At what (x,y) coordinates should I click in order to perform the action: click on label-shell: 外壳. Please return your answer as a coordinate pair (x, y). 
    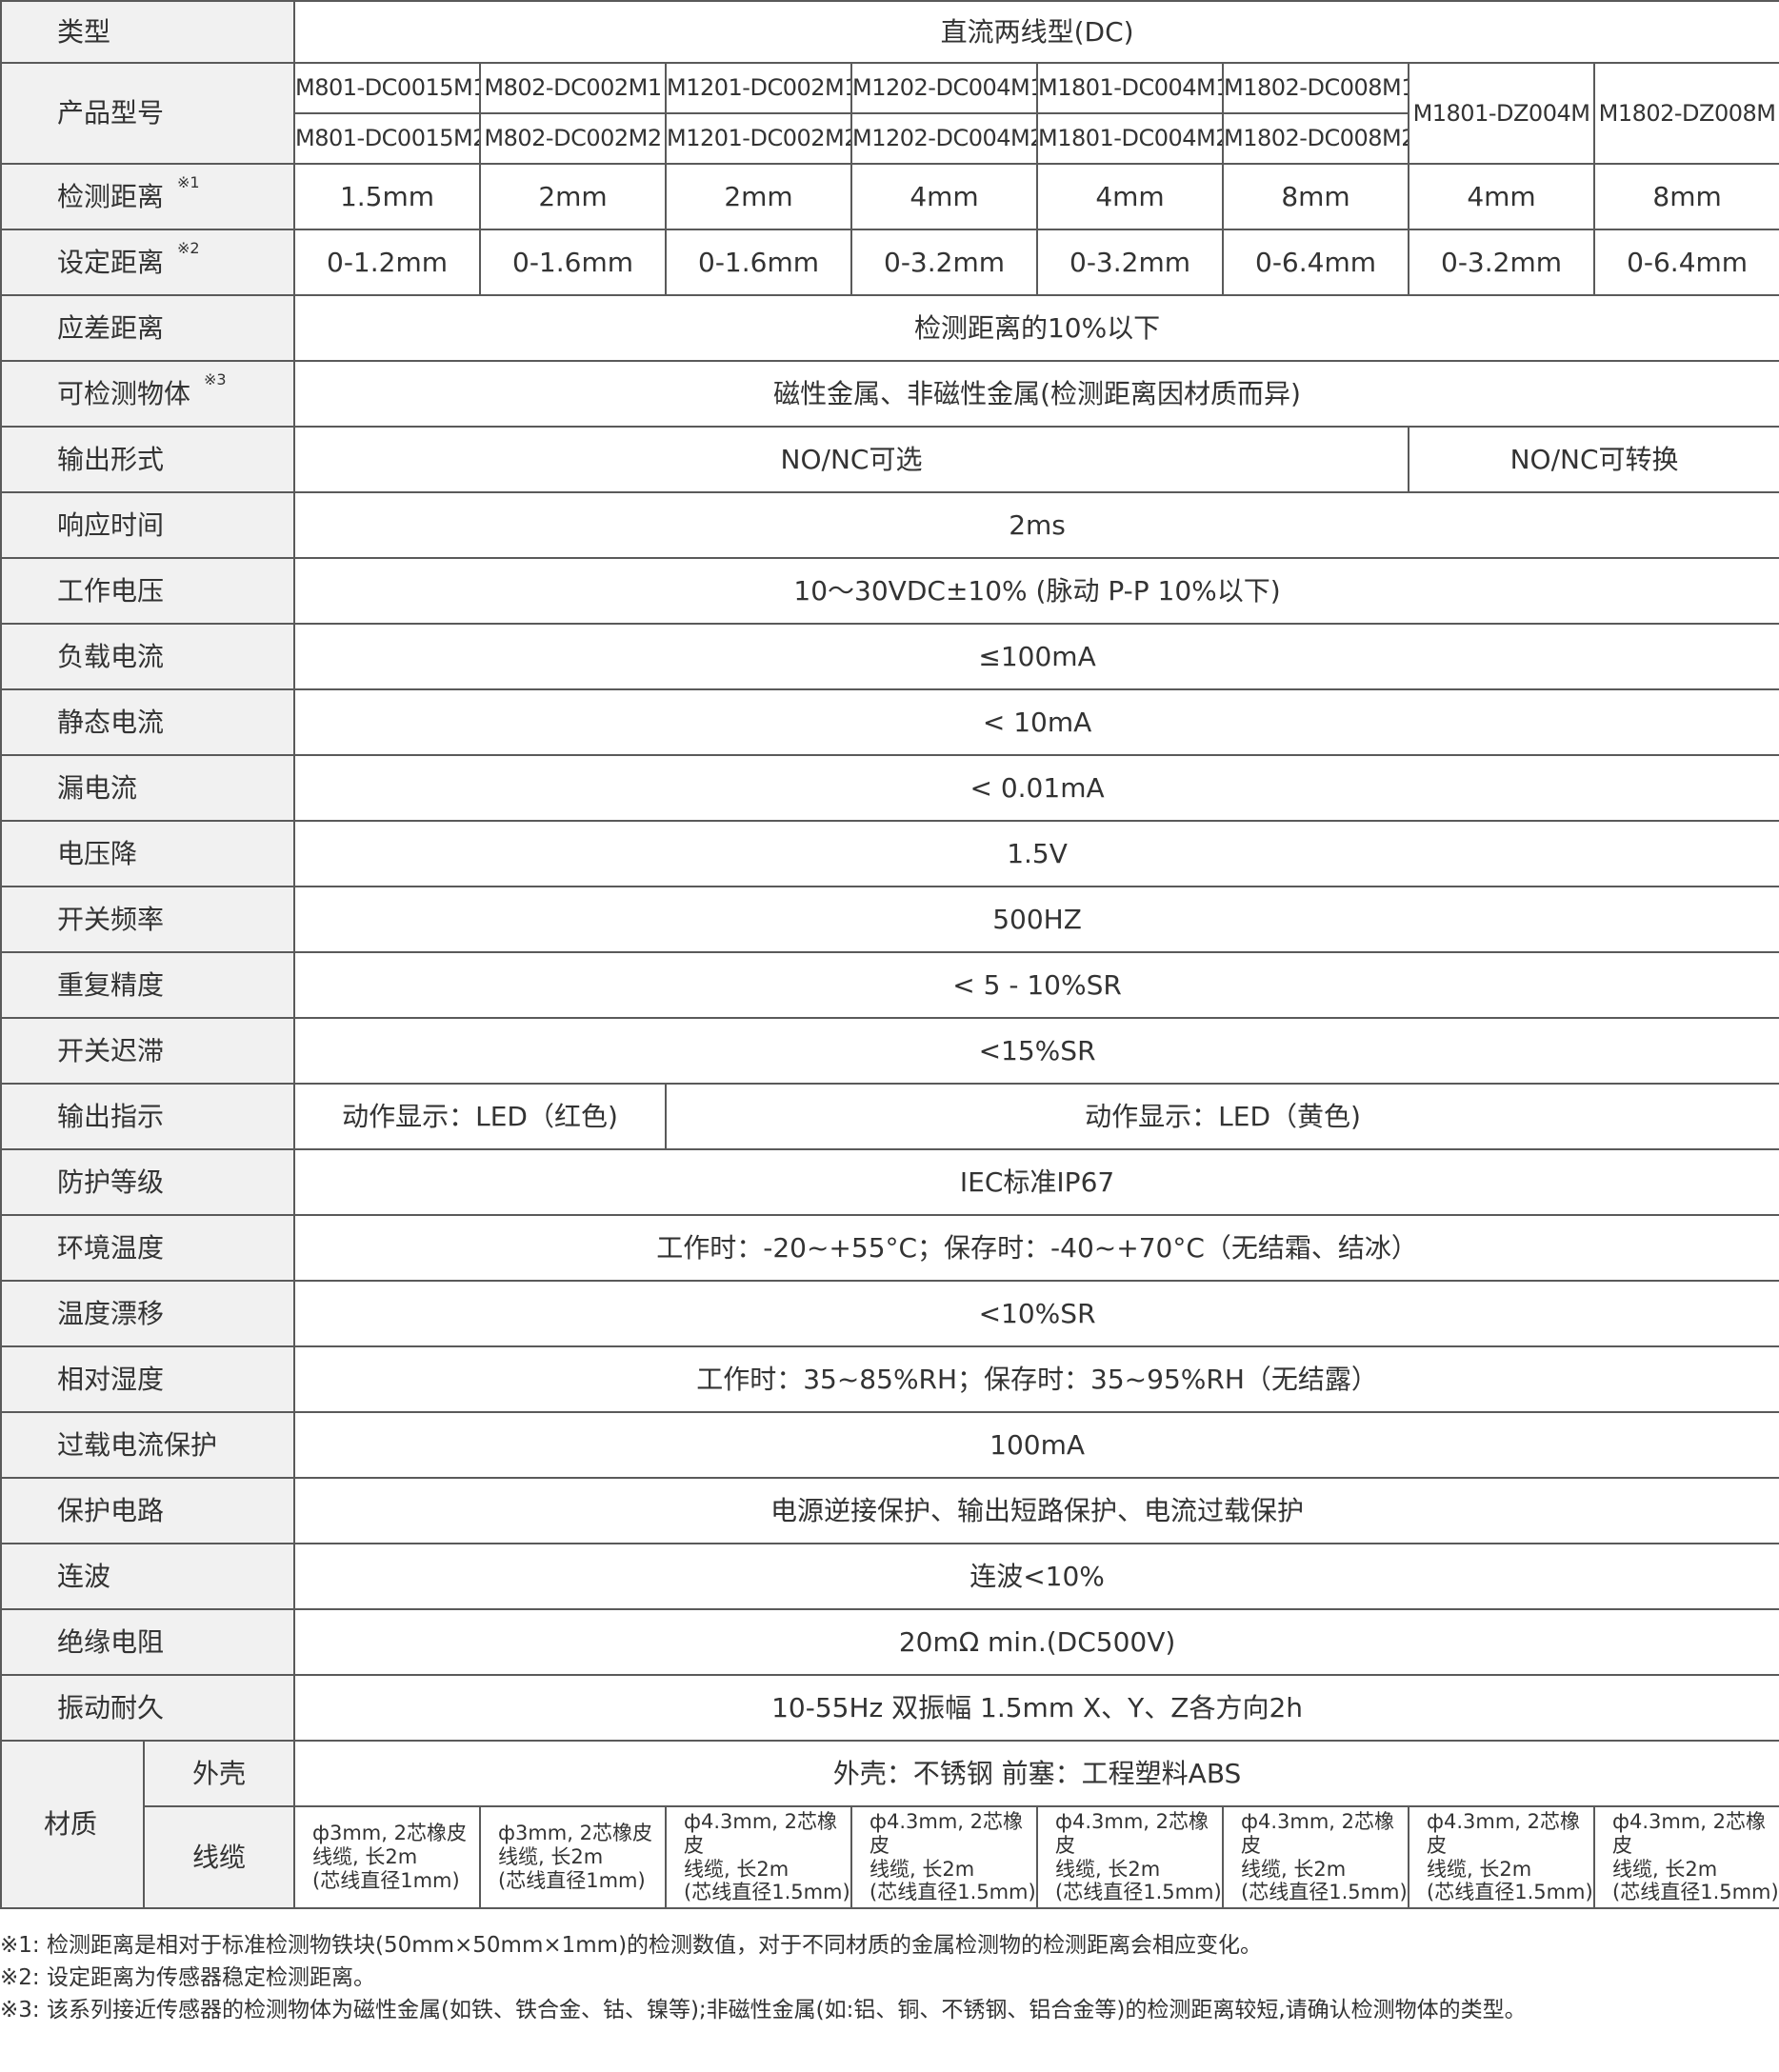
    Looking at the image, I should click on (219, 1773).